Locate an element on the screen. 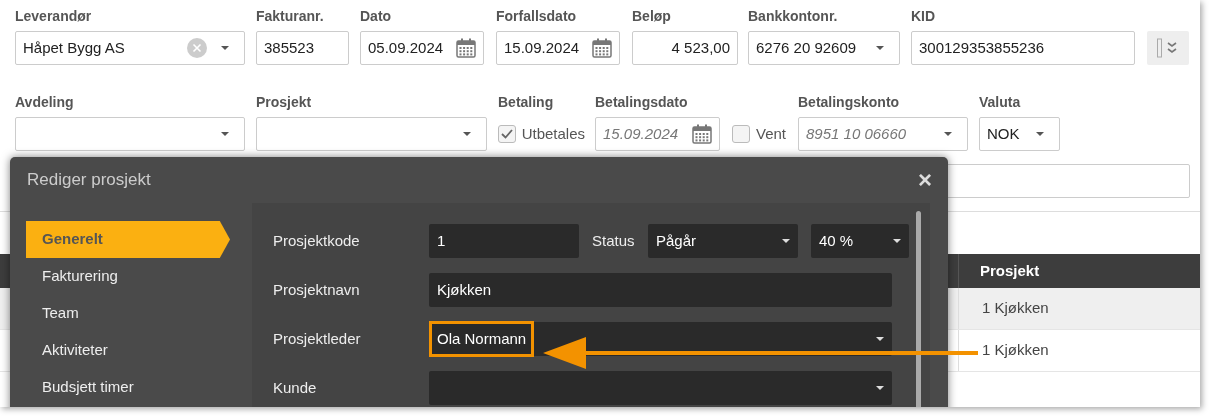 This screenshot has height=419, width=1214. field-value: NOK is located at coordinates (1003, 133).